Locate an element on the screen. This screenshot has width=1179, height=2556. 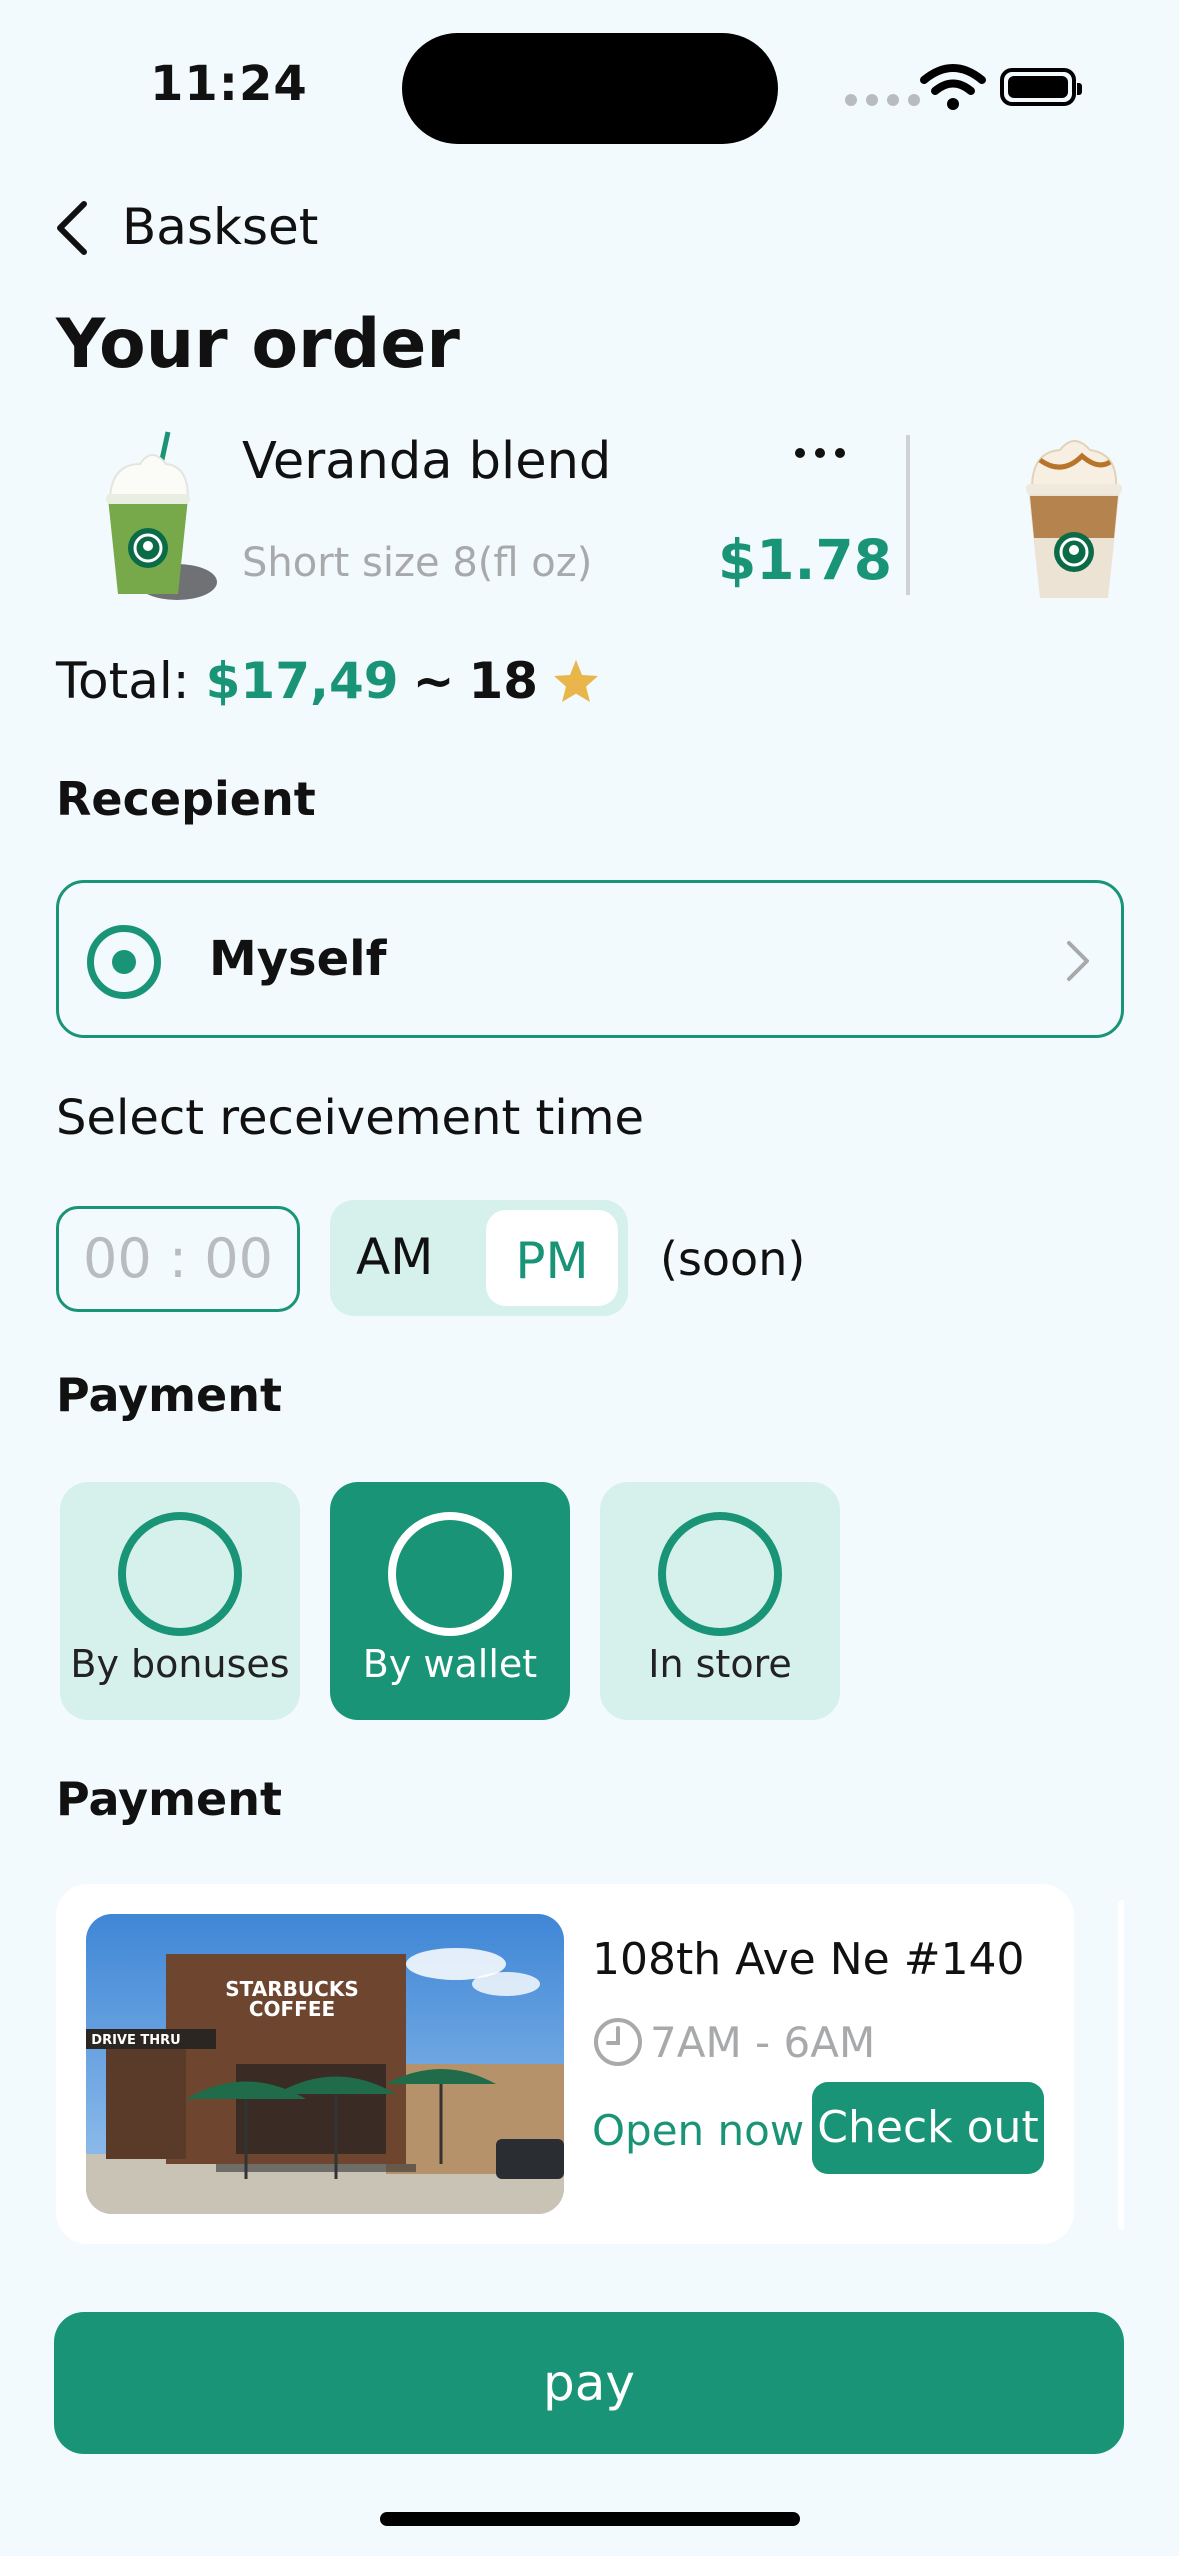
star-icon is located at coordinates (576, 681).